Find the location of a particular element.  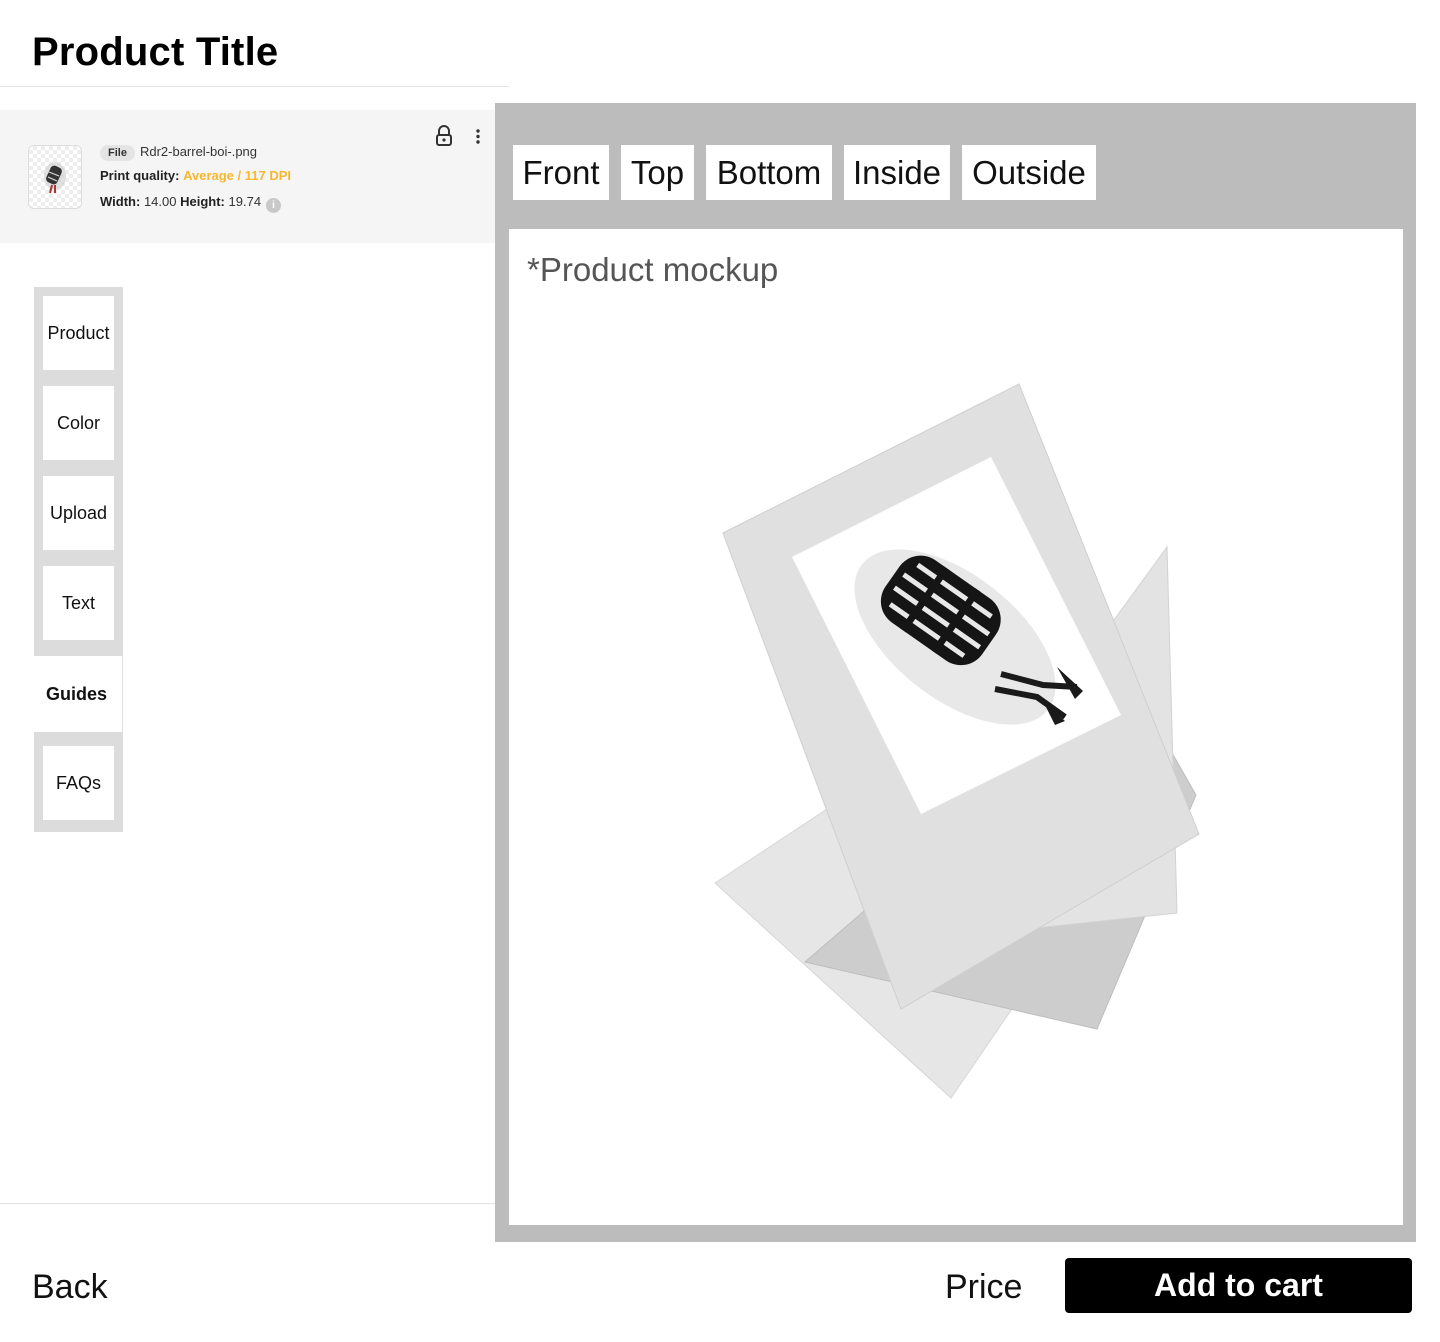

footer-divider is located at coordinates (247, 1203).